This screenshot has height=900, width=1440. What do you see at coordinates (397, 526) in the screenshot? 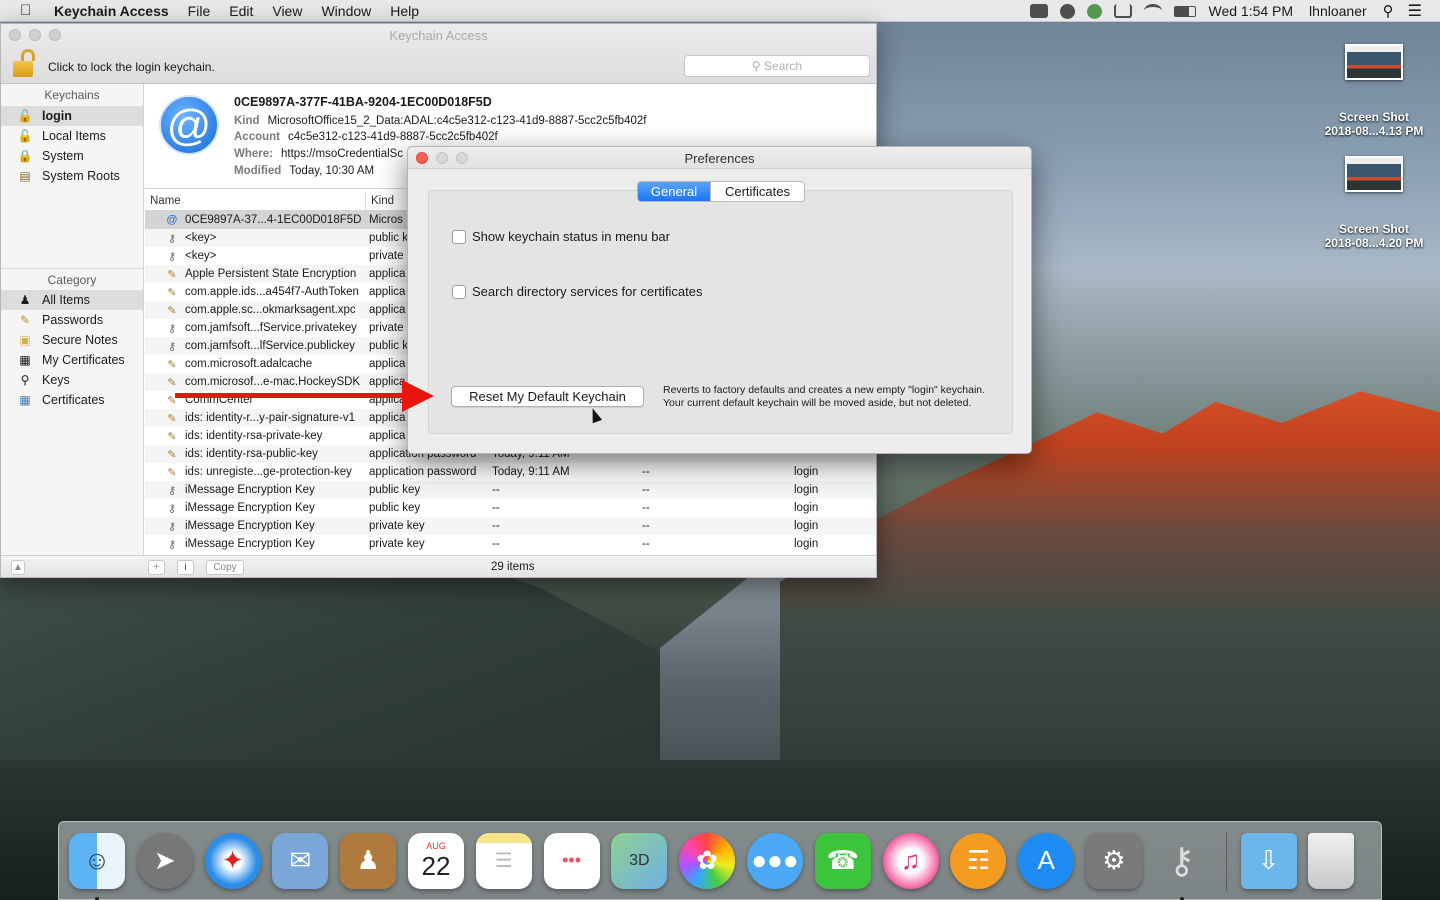
I see `cell-kind: private key` at bounding box center [397, 526].